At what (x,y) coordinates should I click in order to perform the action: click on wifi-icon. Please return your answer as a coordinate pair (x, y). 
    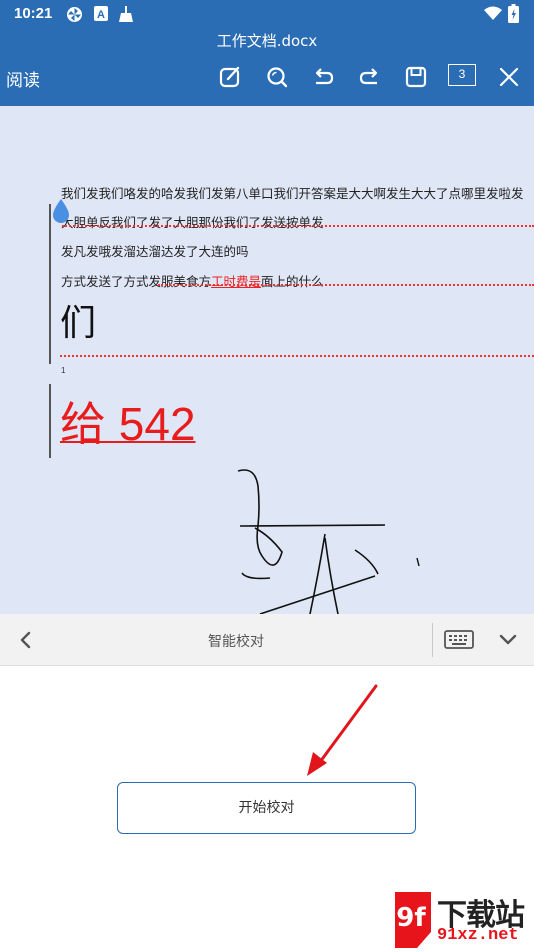
    Looking at the image, I should click on (493, 15).